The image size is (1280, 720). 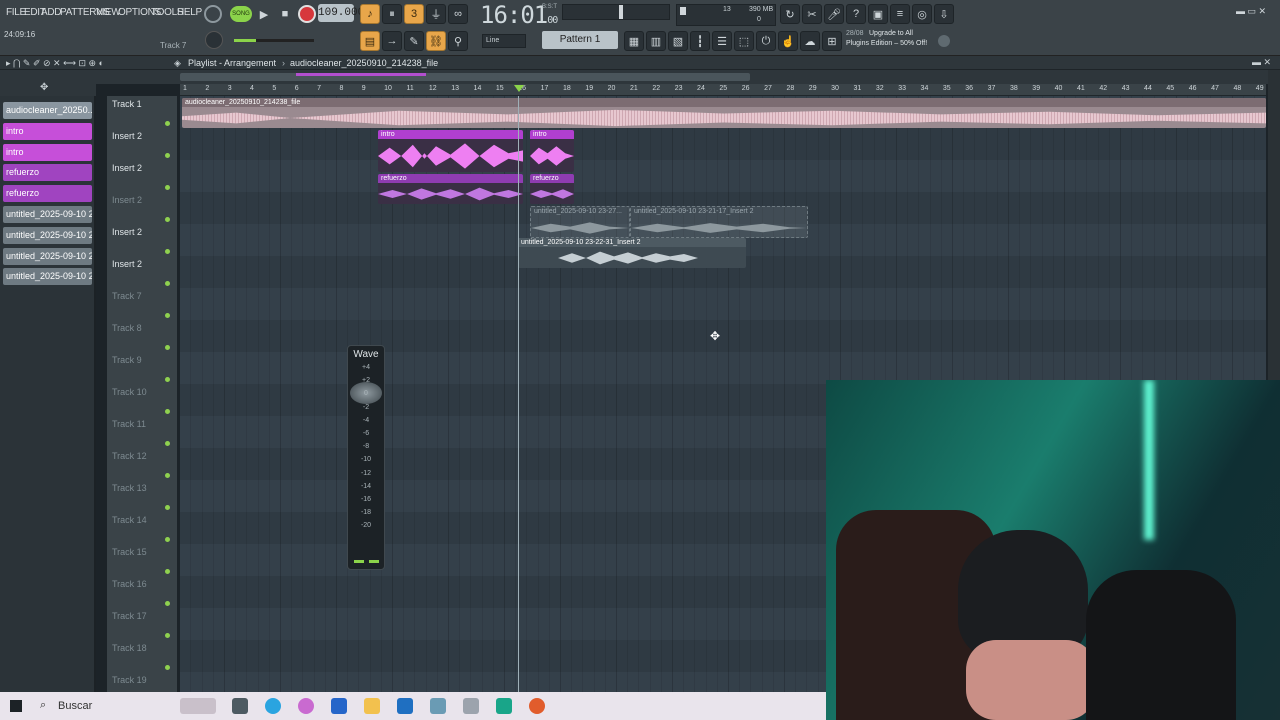 I want to click on copilot-icon, so click(x=306, y=706).